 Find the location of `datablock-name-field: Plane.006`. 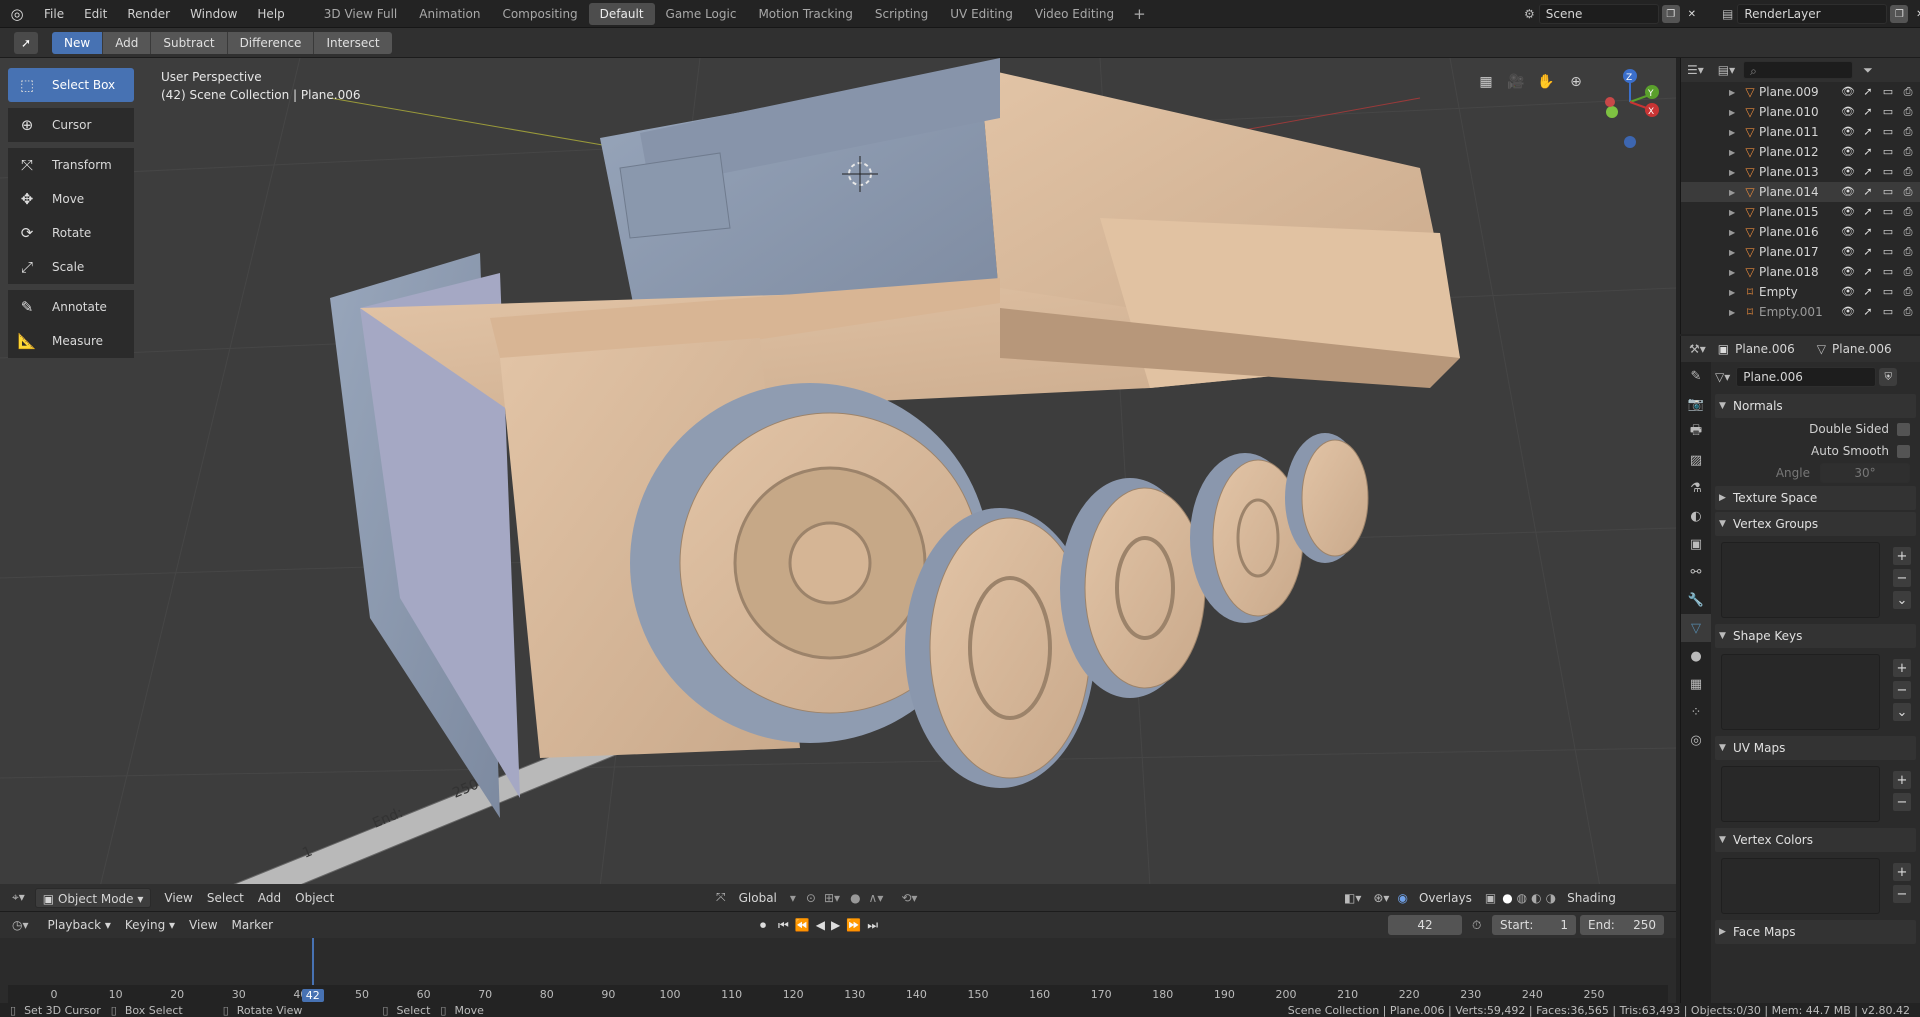

datablock-name-field: Plane.006 is located at coordinates (1806, 377).